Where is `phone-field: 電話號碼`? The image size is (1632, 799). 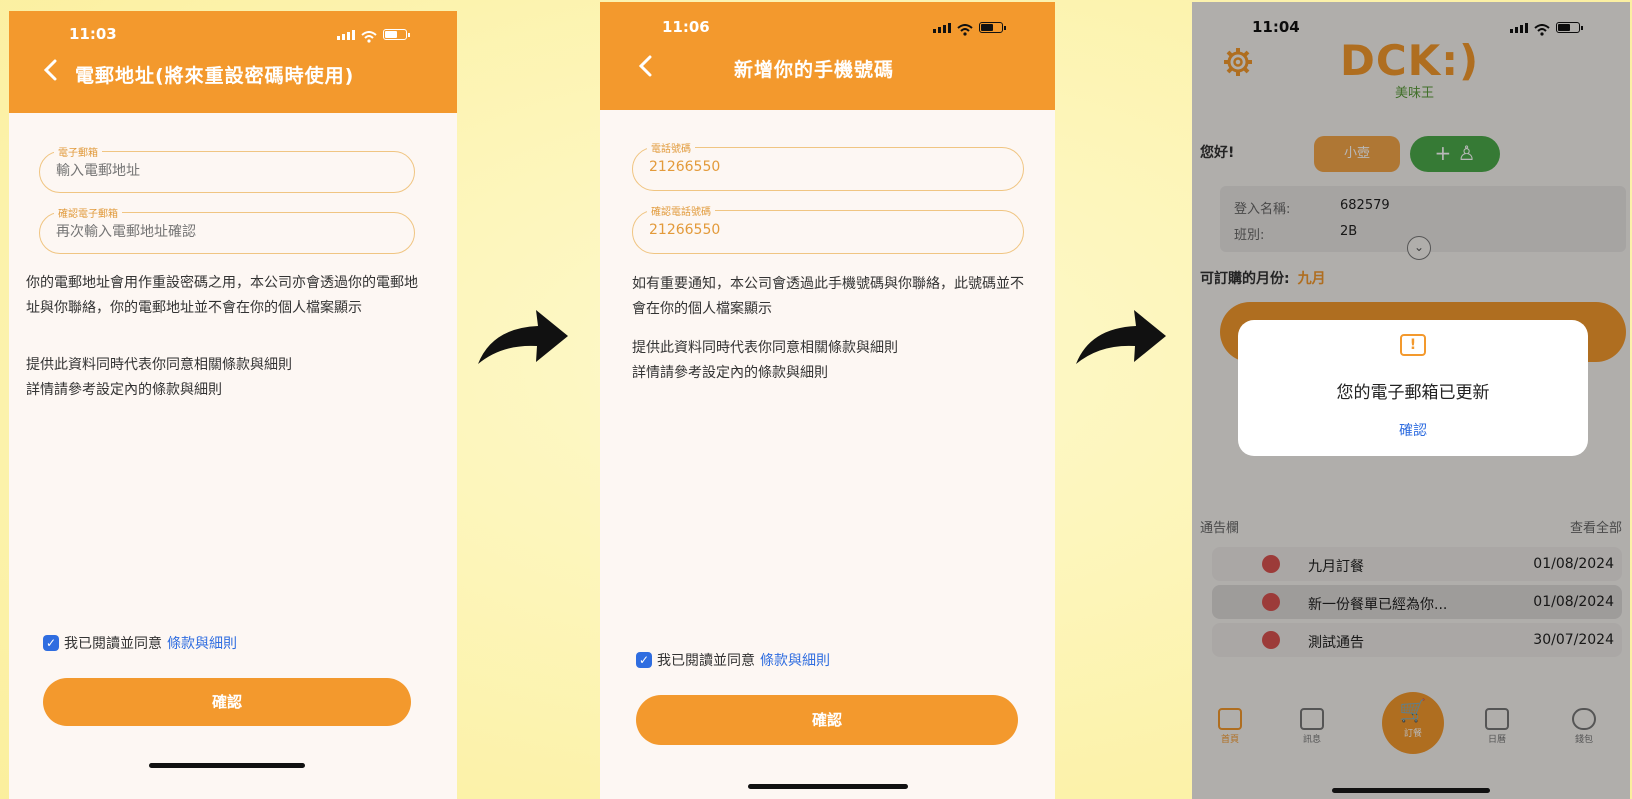
phone-field: 電話號碼 is located at coordinates (828, 165).